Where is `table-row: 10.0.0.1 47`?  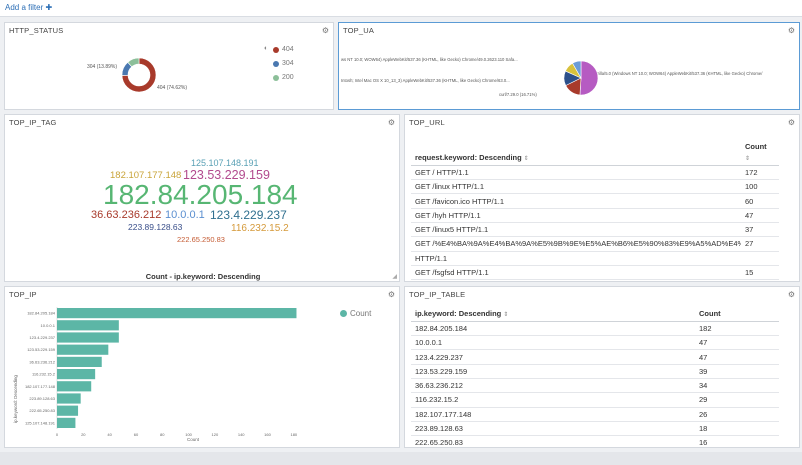
table-row: 10.0.0.1 47 is located at coordinates (595, 343).